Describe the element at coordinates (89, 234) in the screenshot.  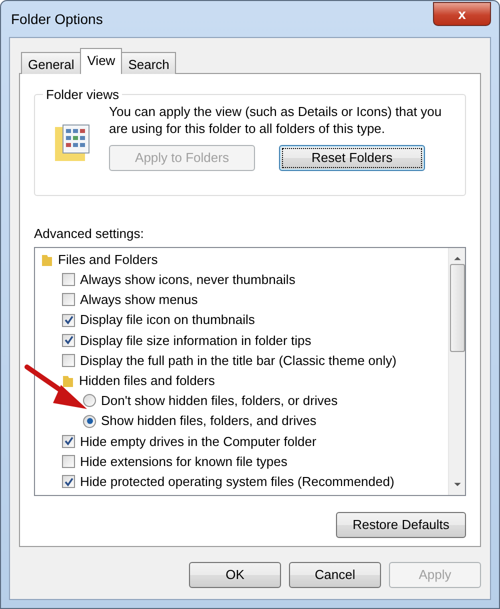
I see `section-label: Advanced settings:` at that location.